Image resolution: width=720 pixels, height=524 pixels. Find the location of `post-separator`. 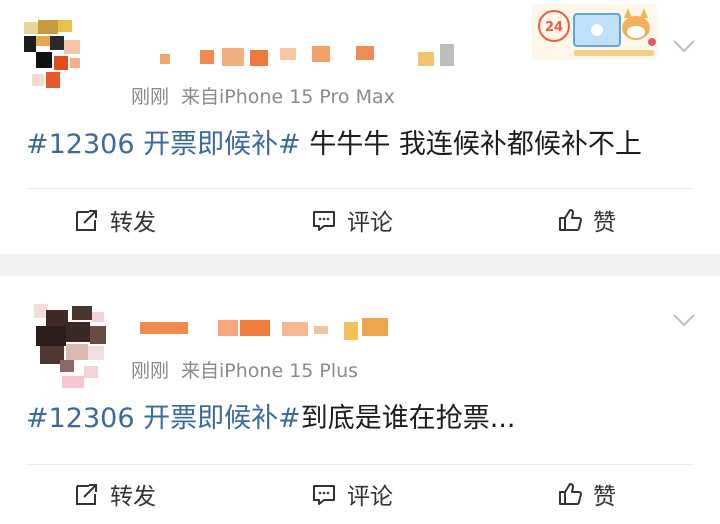

post-separator is located at coordinates (360, 265).